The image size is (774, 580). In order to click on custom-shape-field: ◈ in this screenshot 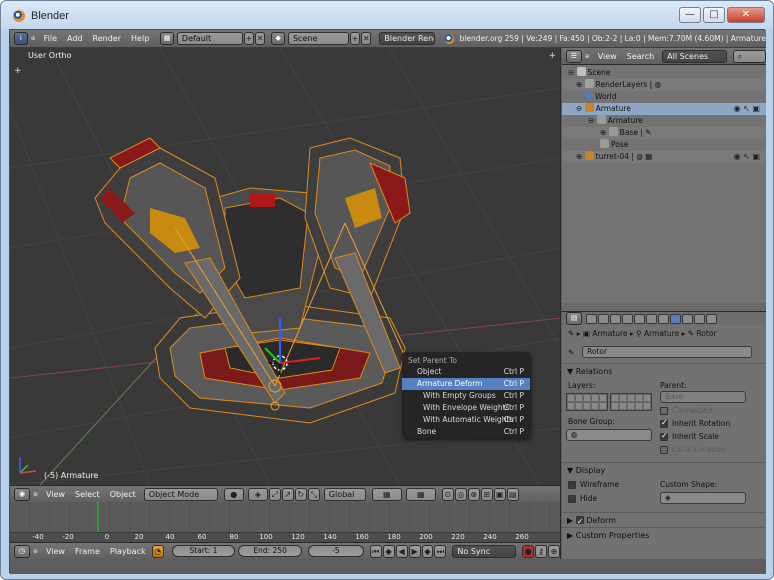, I will do `click(703, 498)`.